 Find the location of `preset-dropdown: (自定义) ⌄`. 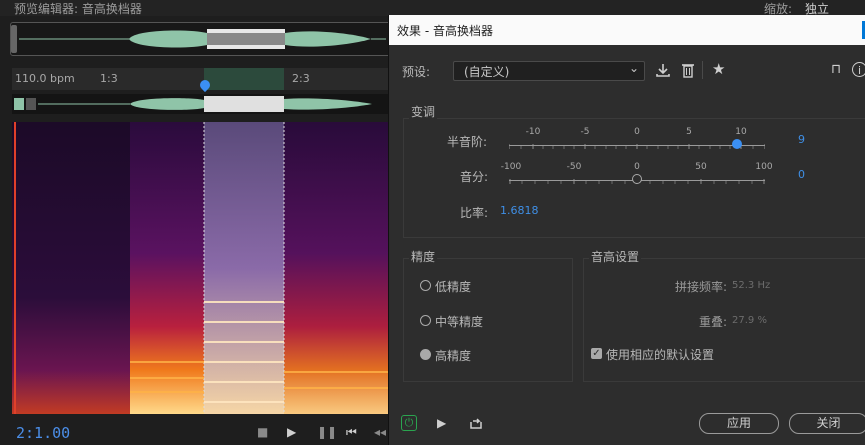

preset-dropdown: (自定义) ⌄ is located at coordinates (549, 71).